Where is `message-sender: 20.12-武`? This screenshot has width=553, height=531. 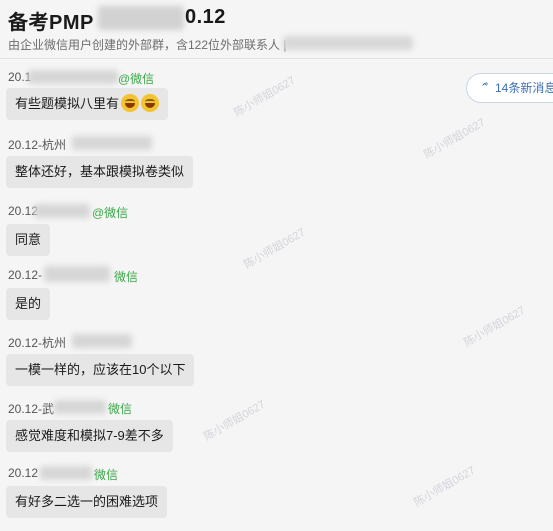 message-sender: 20.12-武 is located at coordinates (31, 408).